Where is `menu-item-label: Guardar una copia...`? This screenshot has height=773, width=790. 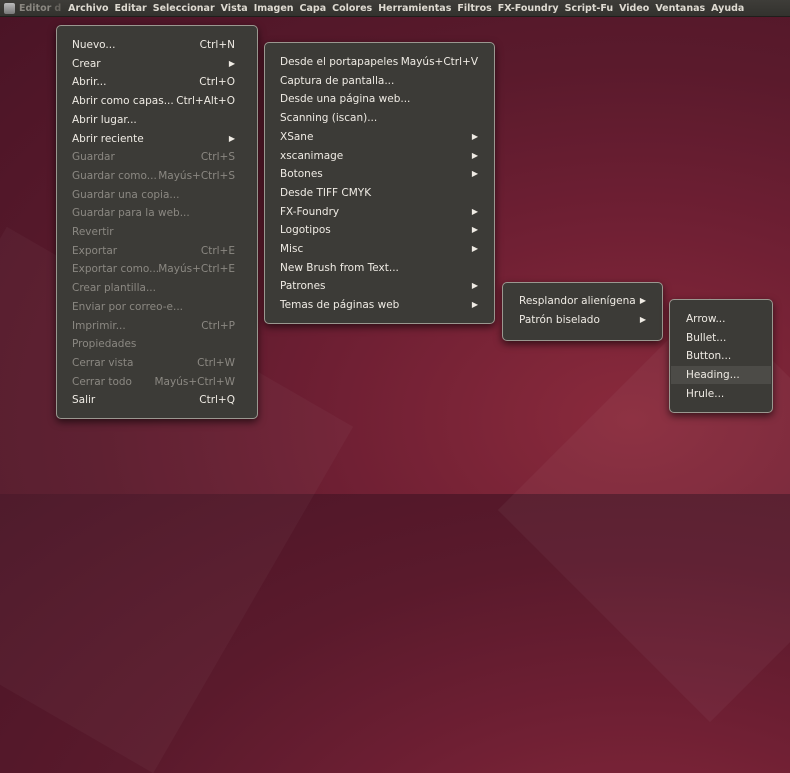 menu-item-label: Guardar una copia... is located at coordinates (126, 194).